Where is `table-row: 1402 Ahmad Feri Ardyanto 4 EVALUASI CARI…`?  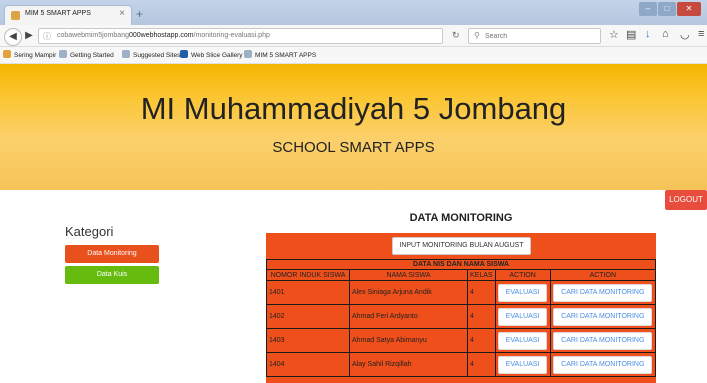
table-row: 1402 Ahmad Feri Ardyanto 4 EVALUASI CARI… is located at coordinates (461, 316).